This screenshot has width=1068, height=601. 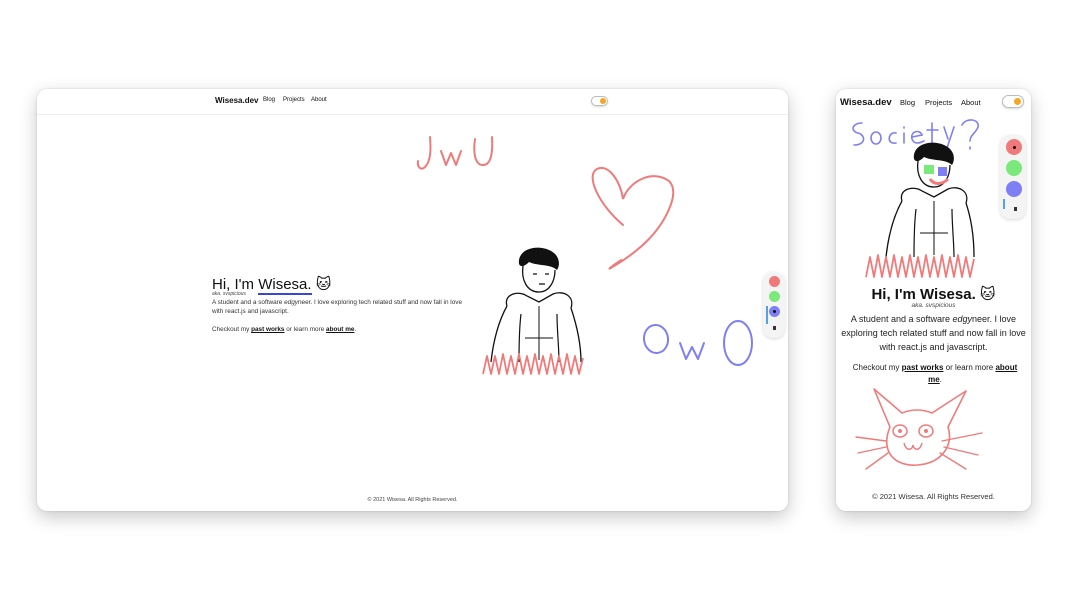 I want to click on doodle-cat, so click(x=919, y=429).